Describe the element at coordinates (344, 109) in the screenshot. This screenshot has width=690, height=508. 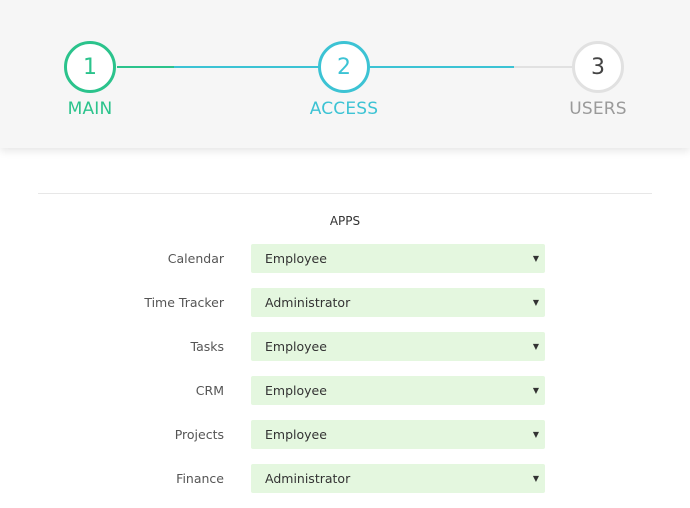
I see `step-2-label: ACCESS` at that location.